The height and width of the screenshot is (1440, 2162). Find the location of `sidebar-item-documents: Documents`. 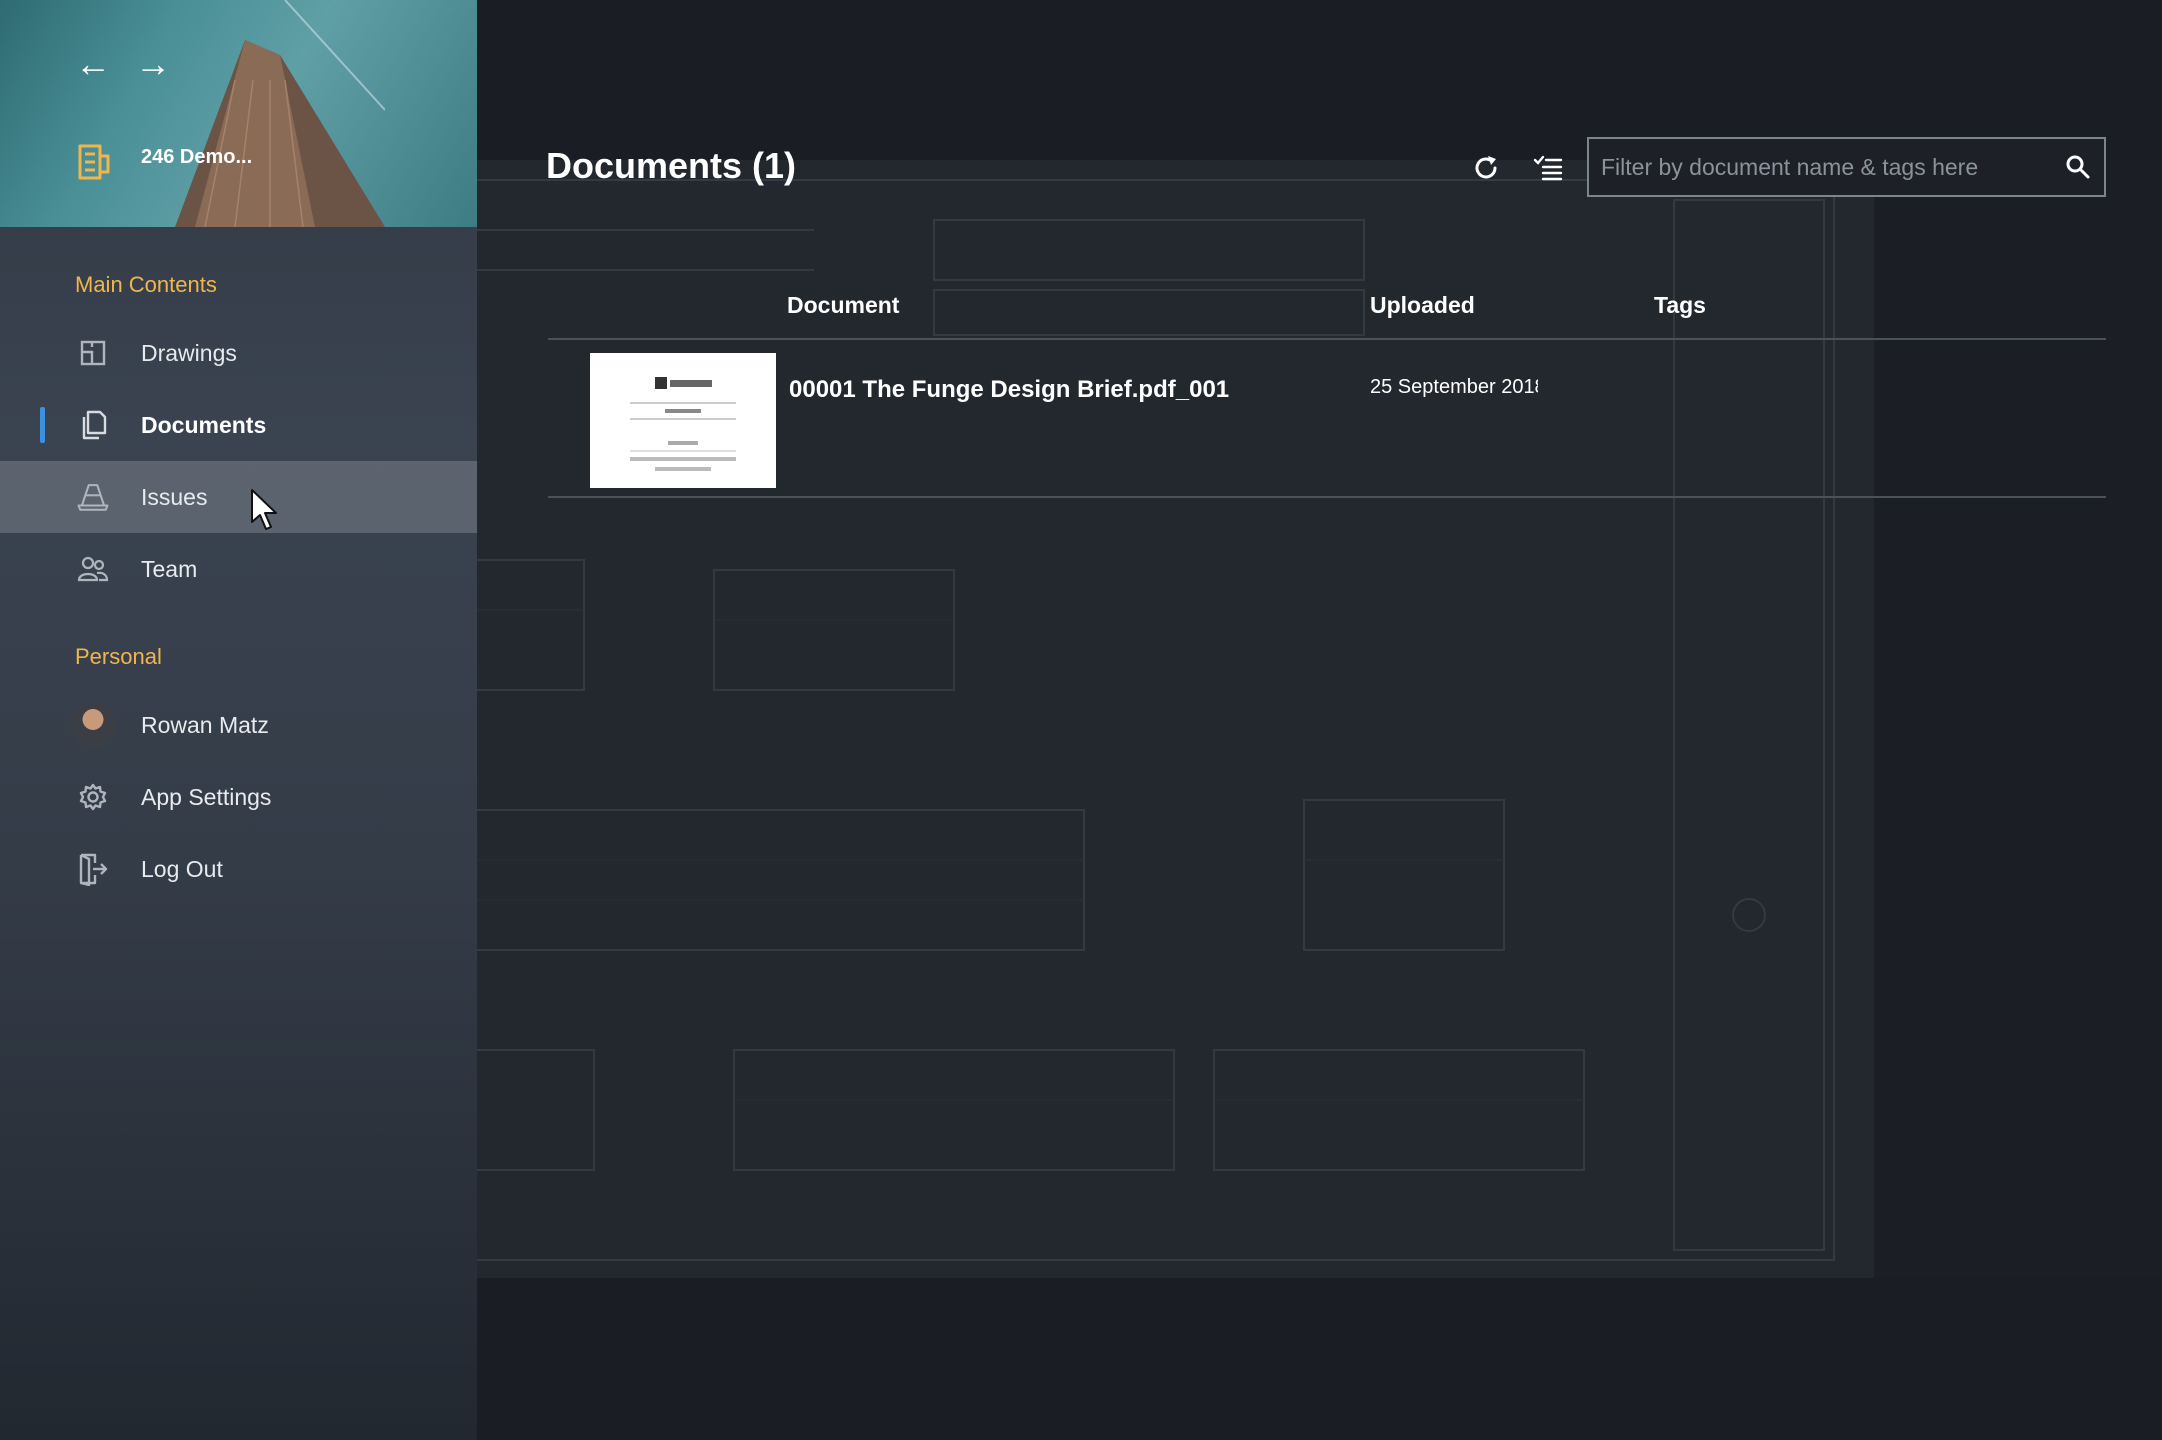

sidebar-item-documents: Documents is located at coordinates (238, 425).